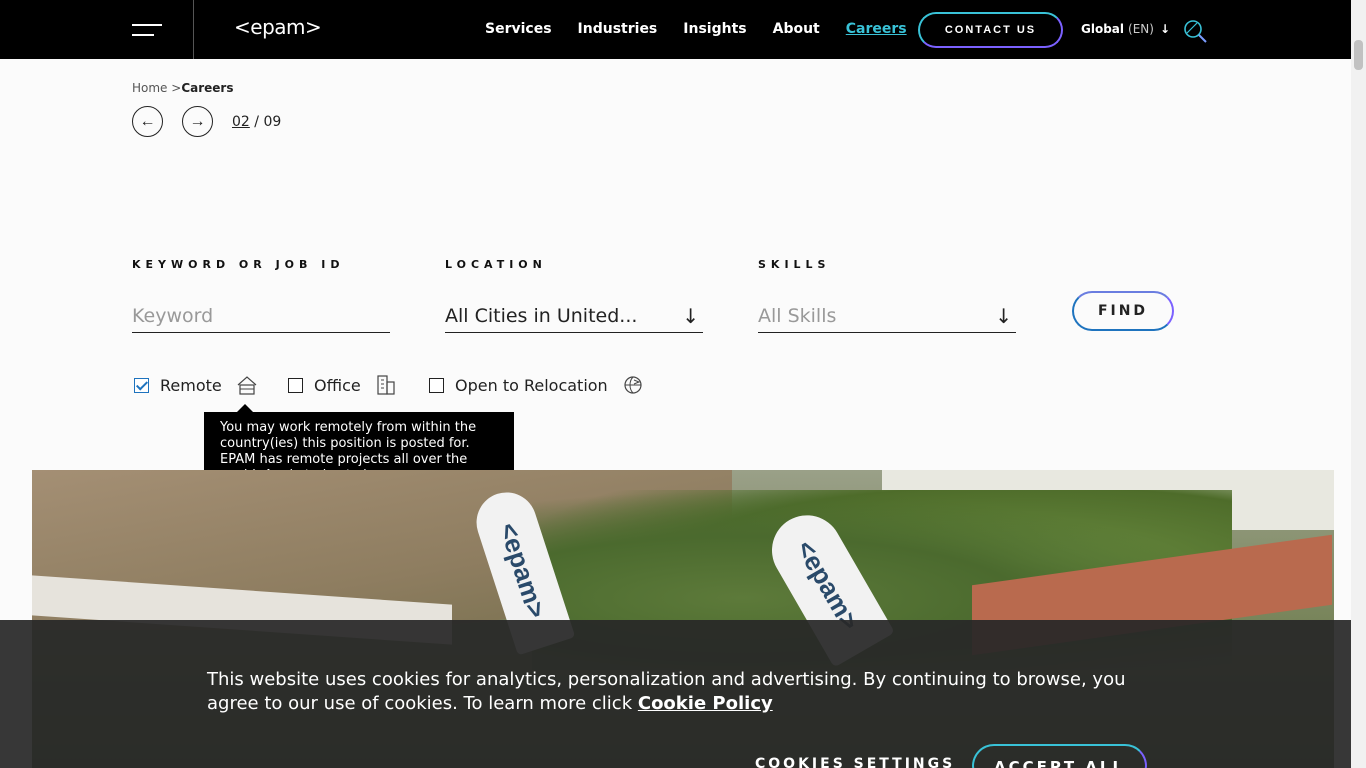 Image resolution: width=1366 pixels, height=768 pixels. Describe the element at coordinates (1358, 384) in the screenshot. I see `page-scrollbar` at that location.